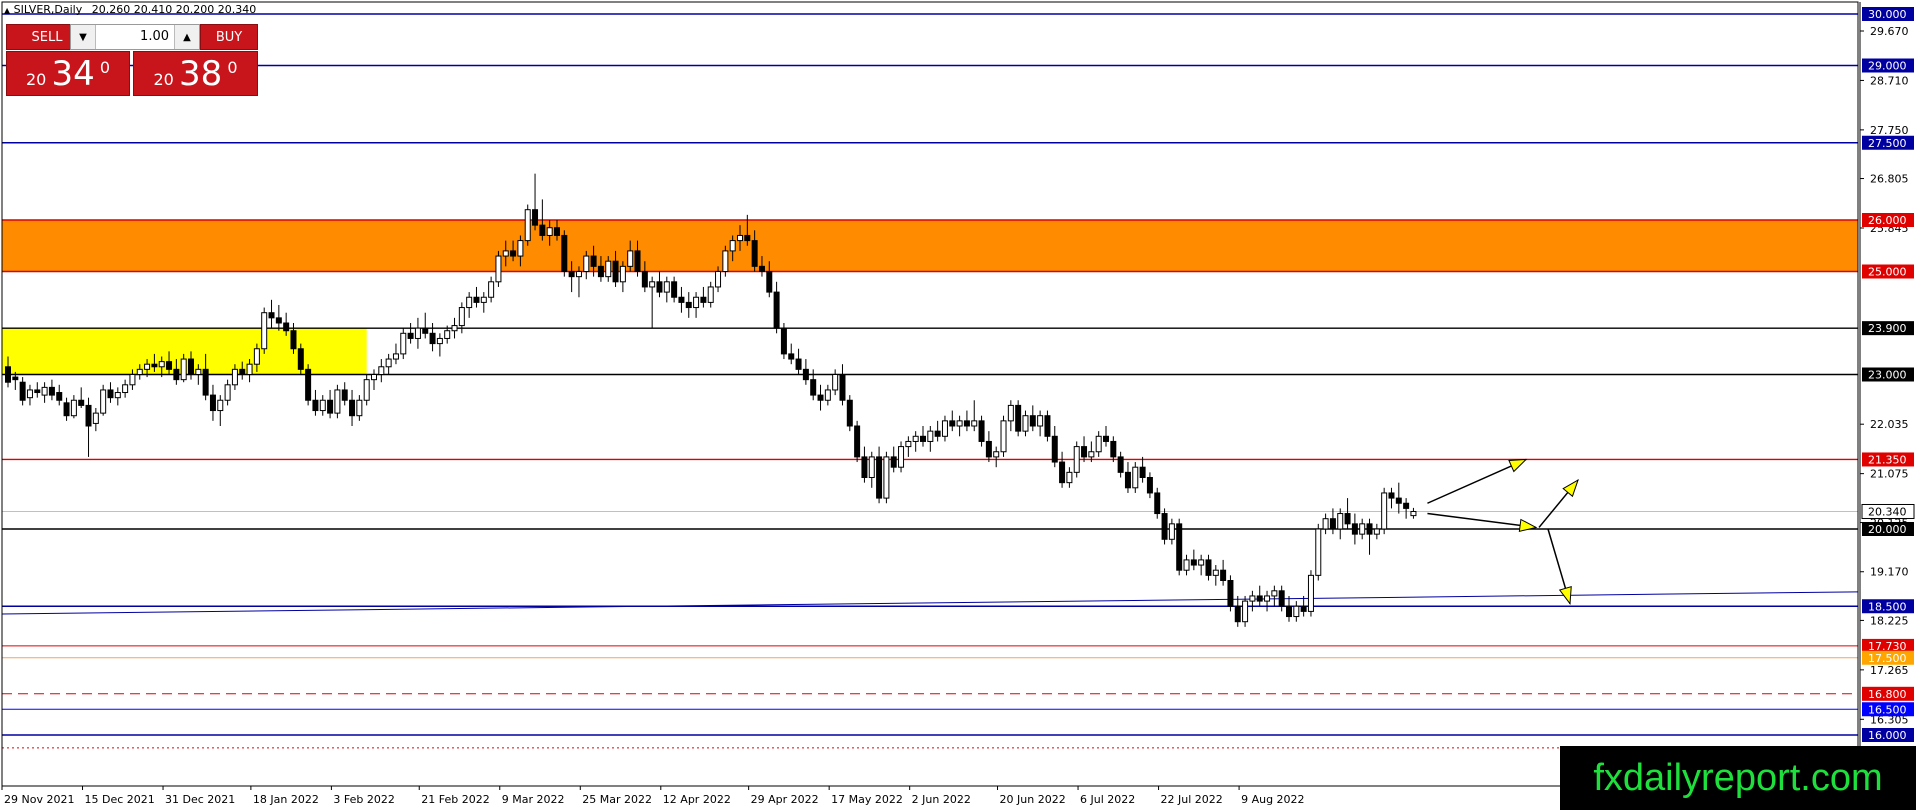 Image resolution: width=1916 pixels, height=810 pixels. I want to click on symbol-label: SILVER,Daily, so click(48, 9).